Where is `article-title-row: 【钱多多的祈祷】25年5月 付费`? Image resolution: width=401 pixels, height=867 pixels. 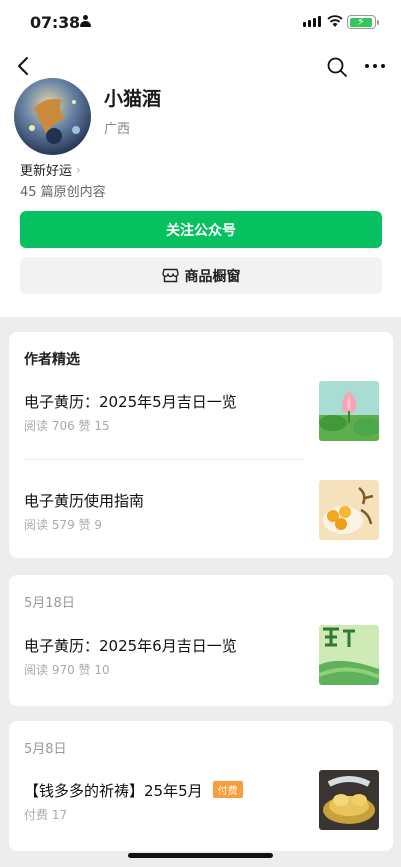 article-title-row: 【钱多多的祈祷】25年5月 付费 is located at coordinates (133, 790).